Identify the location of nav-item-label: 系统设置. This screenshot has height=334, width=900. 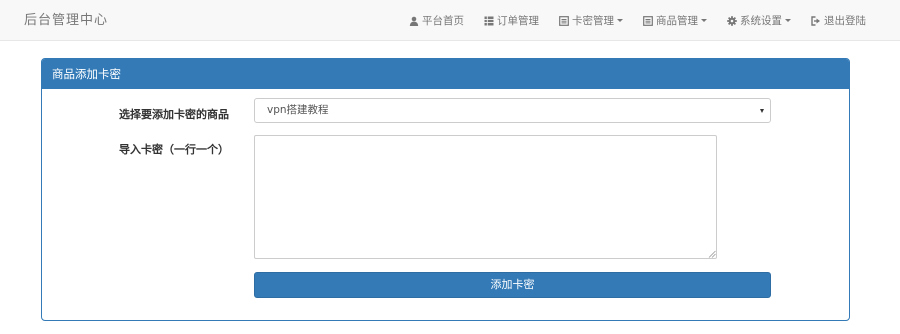
(761, 21).